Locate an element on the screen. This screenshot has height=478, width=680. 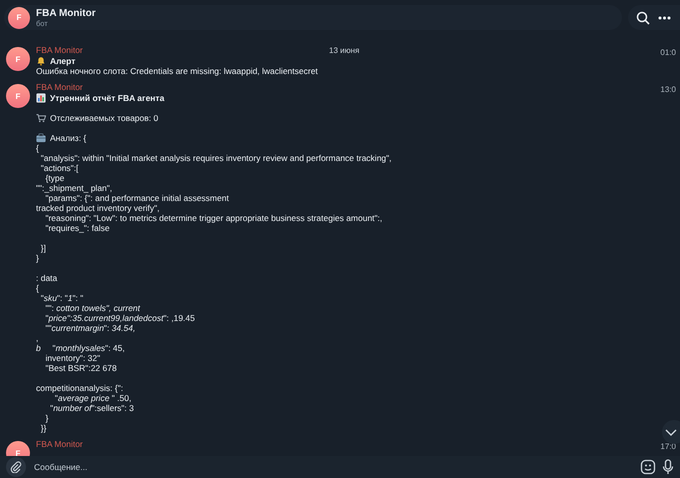
paperclip-icon is located at coordinates (16, 467).